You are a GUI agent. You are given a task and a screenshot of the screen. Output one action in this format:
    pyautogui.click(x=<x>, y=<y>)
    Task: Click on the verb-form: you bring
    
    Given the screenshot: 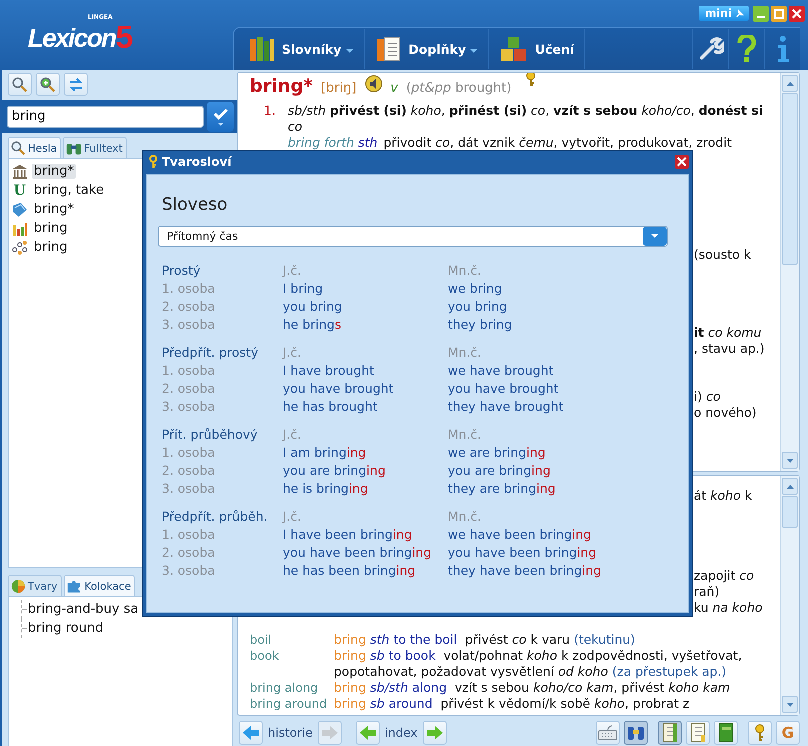 What is the action you would take?
    pyautogui.click(x=313, y=307)
    